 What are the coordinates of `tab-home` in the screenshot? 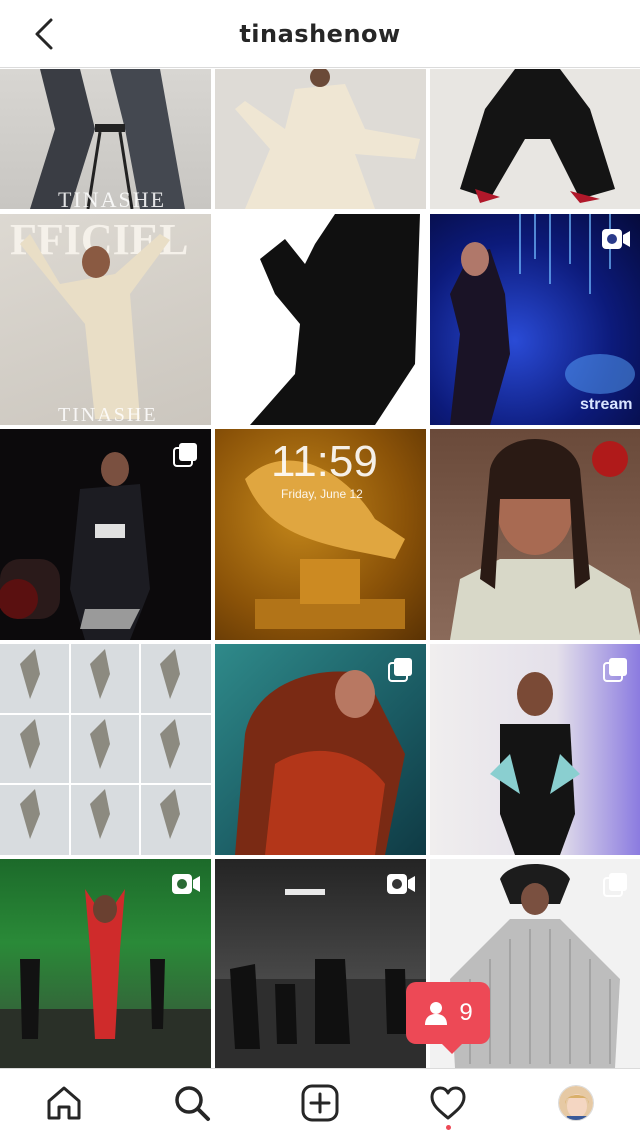 It's located at (64, 1103).